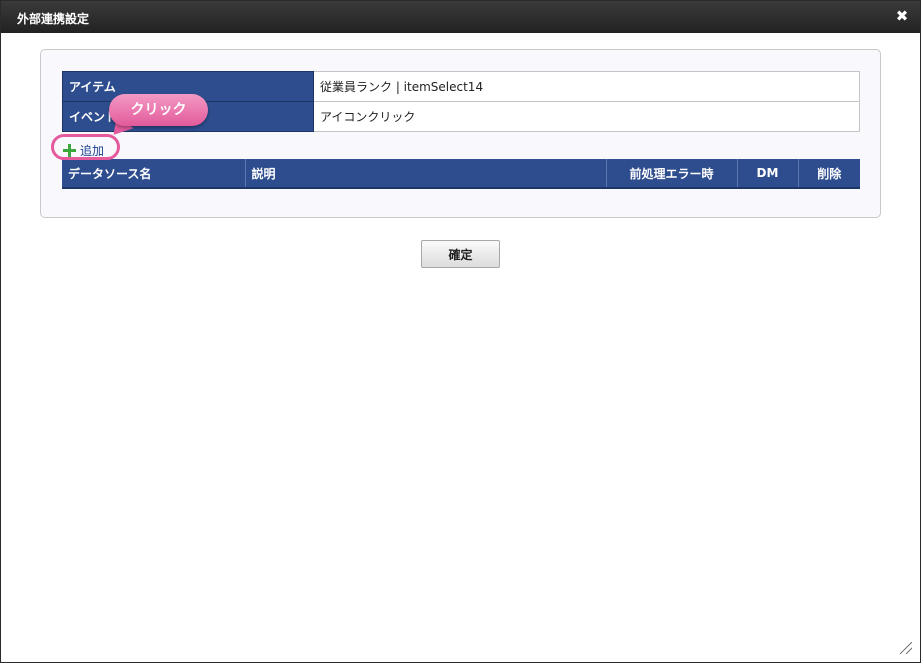 The width and height of the screenshot is (921, 663). I want to click on click-callout: クリック, so click(158, 110).